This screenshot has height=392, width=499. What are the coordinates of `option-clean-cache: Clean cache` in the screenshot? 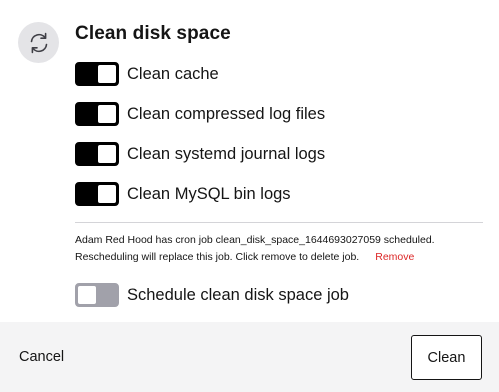 It's located at (147, 74).